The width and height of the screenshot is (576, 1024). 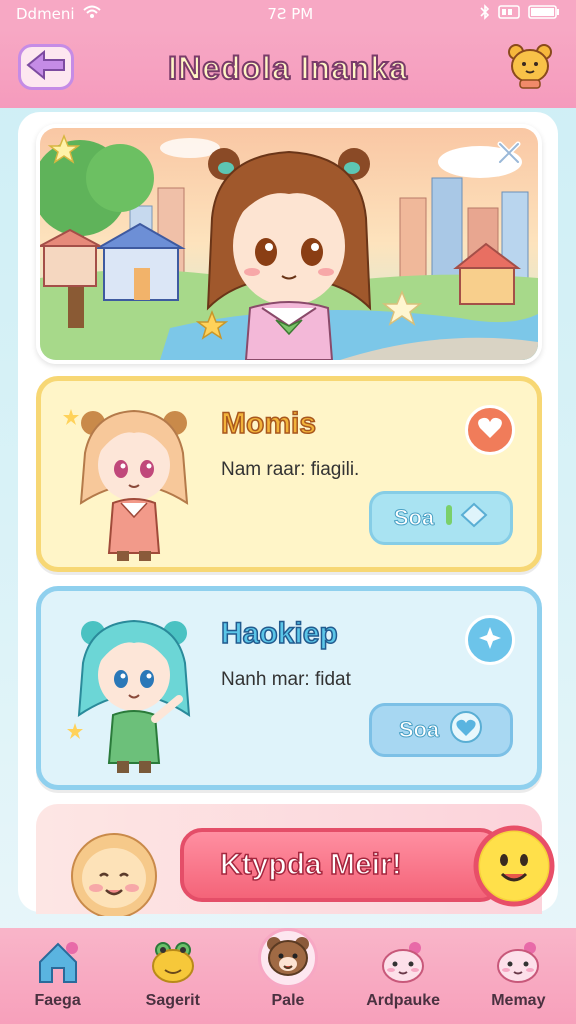 I want to click on nav-item-ardpauke: Ardpauke, so click(x=403, y=975).